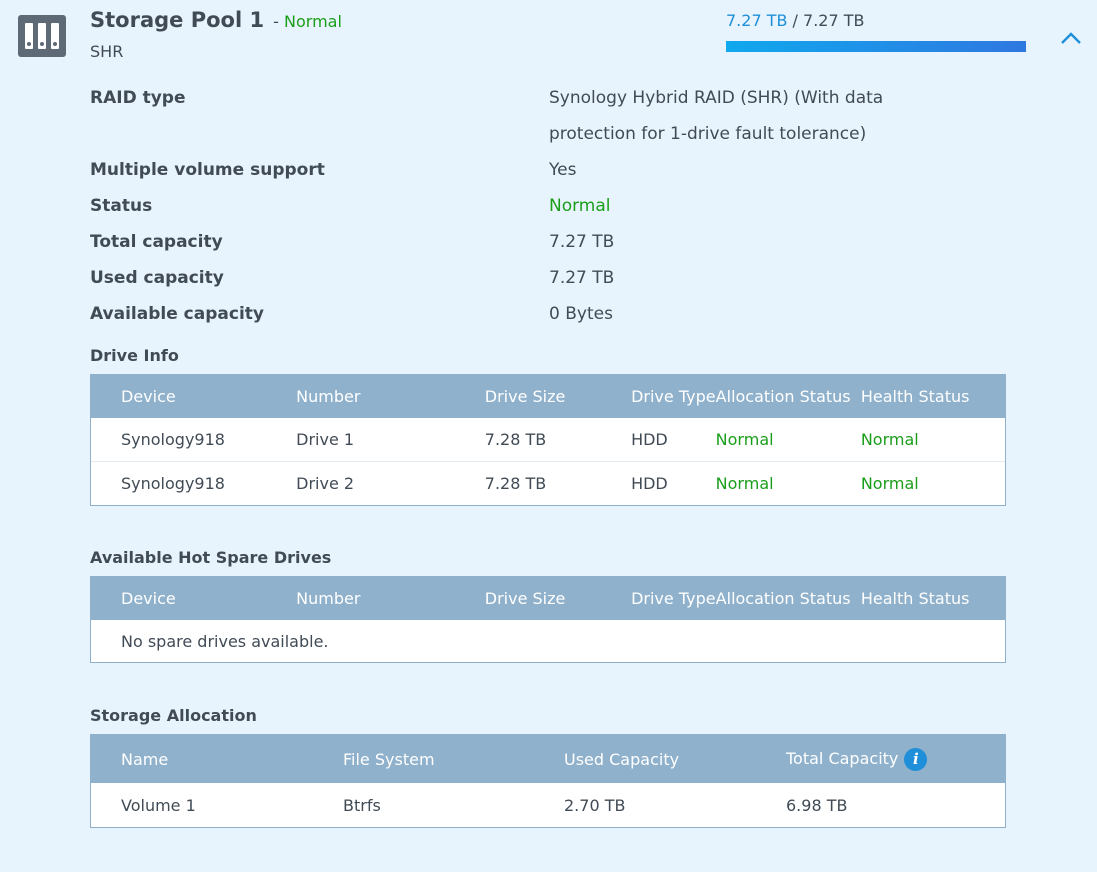 Image resolution: width=1097 pixels, height=872 pixels. What do you see at coordinates (157, 278) in the screenshot?
I see `property-label: Used capacity` at bounding box center [157, 278].